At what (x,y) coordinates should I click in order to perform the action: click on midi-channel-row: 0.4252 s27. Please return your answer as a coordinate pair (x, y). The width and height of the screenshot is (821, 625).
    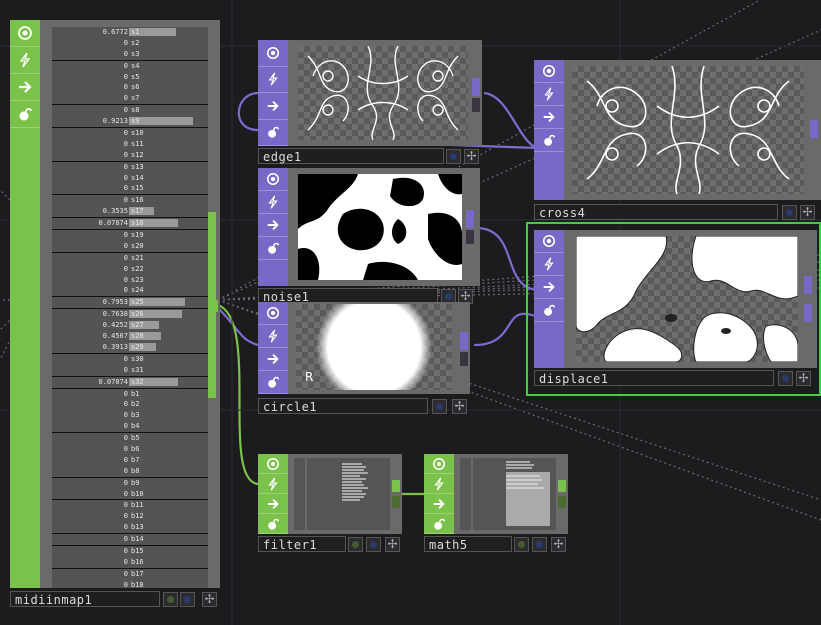
    Looking at the image, I should click on (130, 325).